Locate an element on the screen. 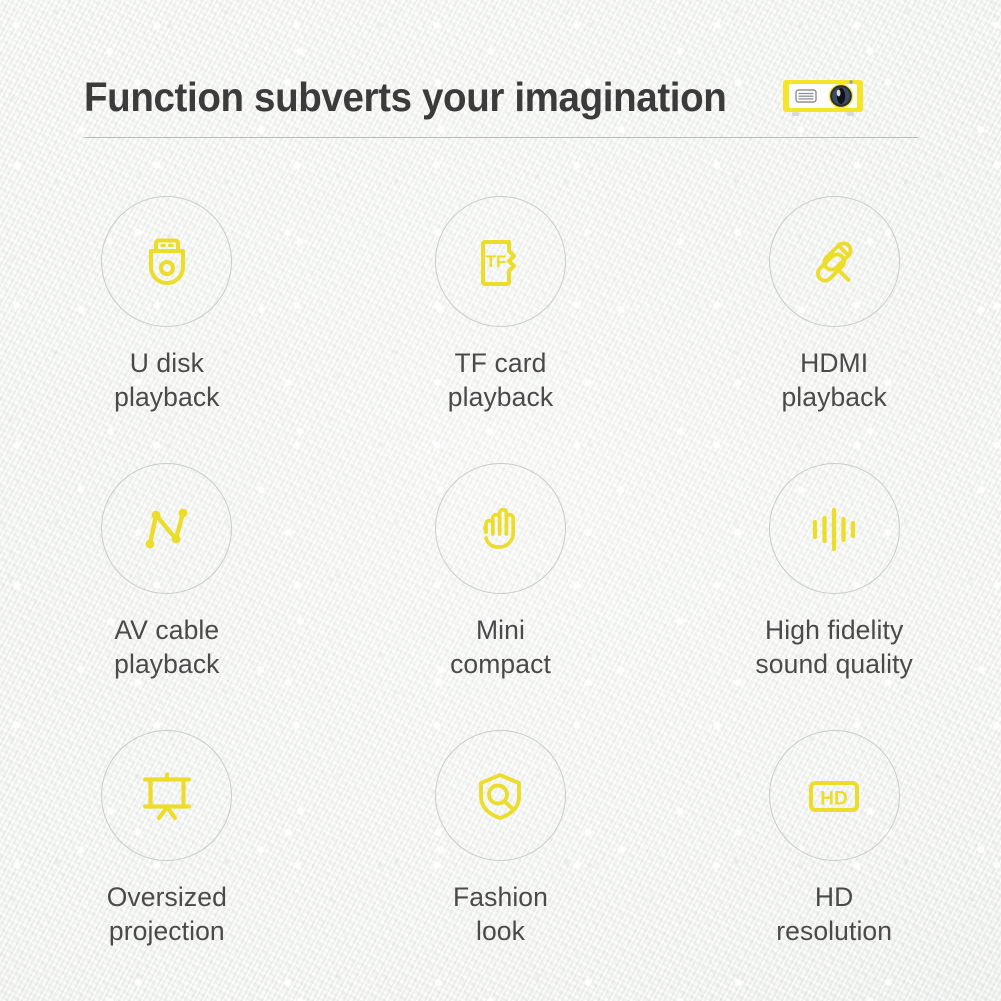 This screenshot has width=1001, height=1001. projector-screen-icon is located at coordinates (166, 795).